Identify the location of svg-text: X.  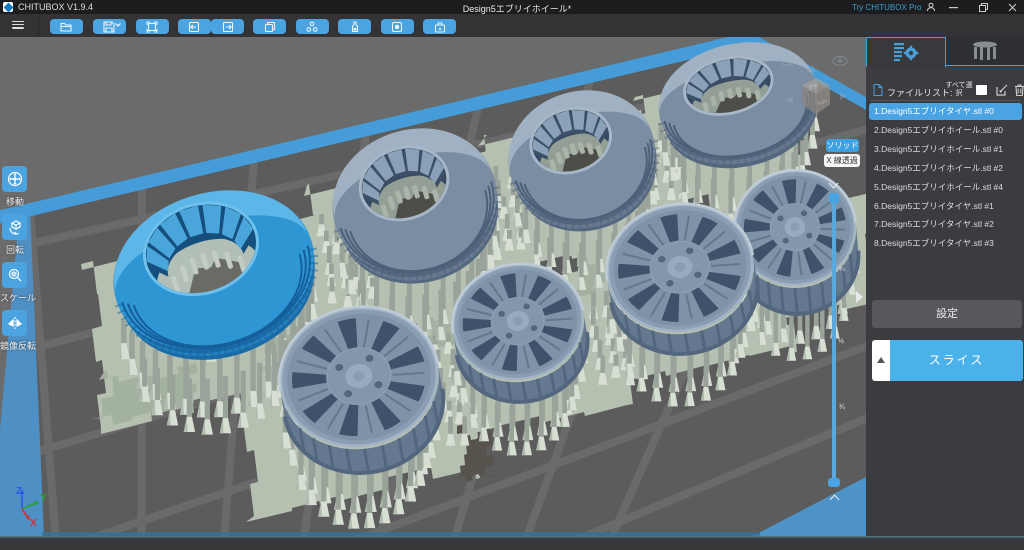
(33, 523).